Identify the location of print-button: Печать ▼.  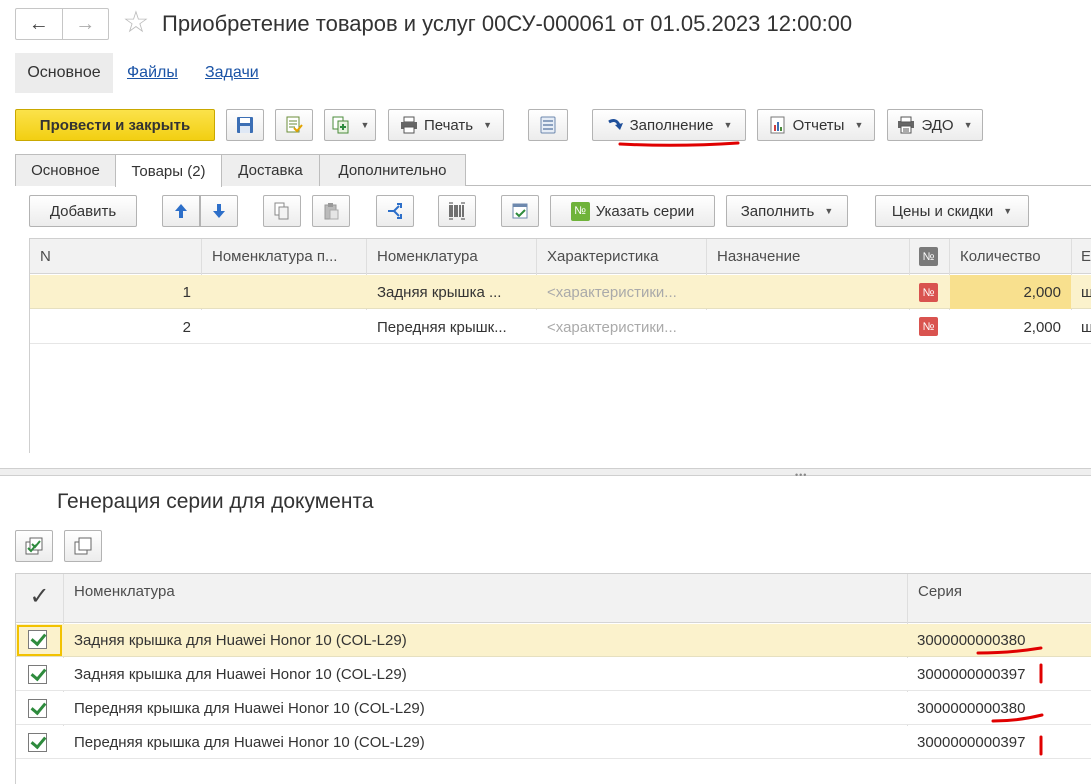
(446, 125).